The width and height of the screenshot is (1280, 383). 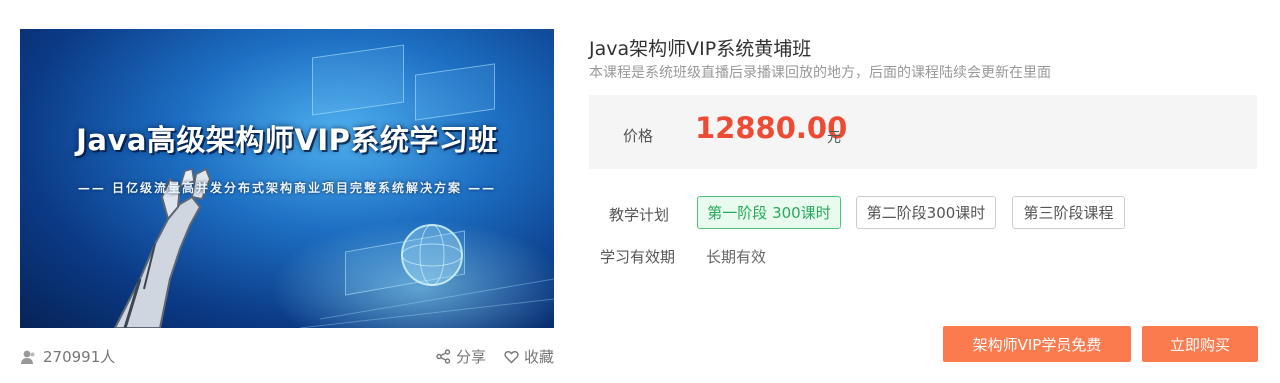 What do you see at coordinates (443, 356) in the screenshot?
I see `share-icon` at bounding box center [443, 356].